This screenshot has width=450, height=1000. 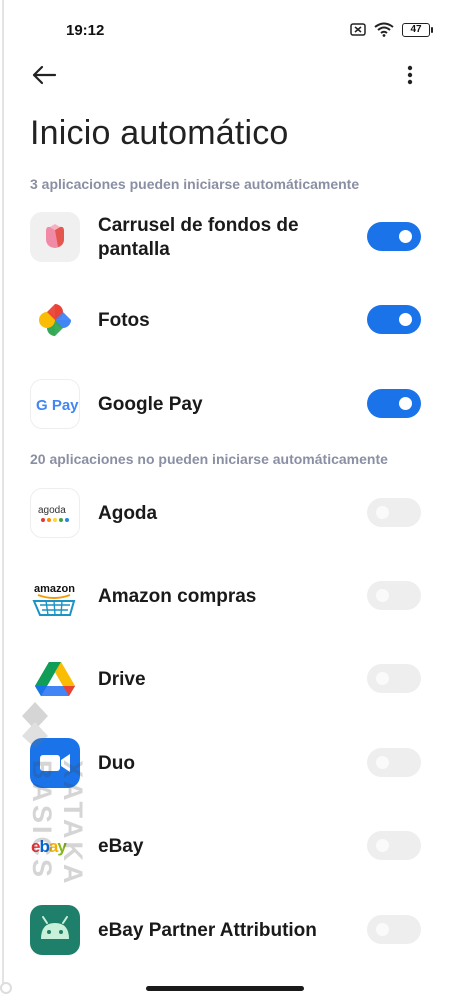 I want to click on status-bar: 19:12 47, so click(x=225, y=30).